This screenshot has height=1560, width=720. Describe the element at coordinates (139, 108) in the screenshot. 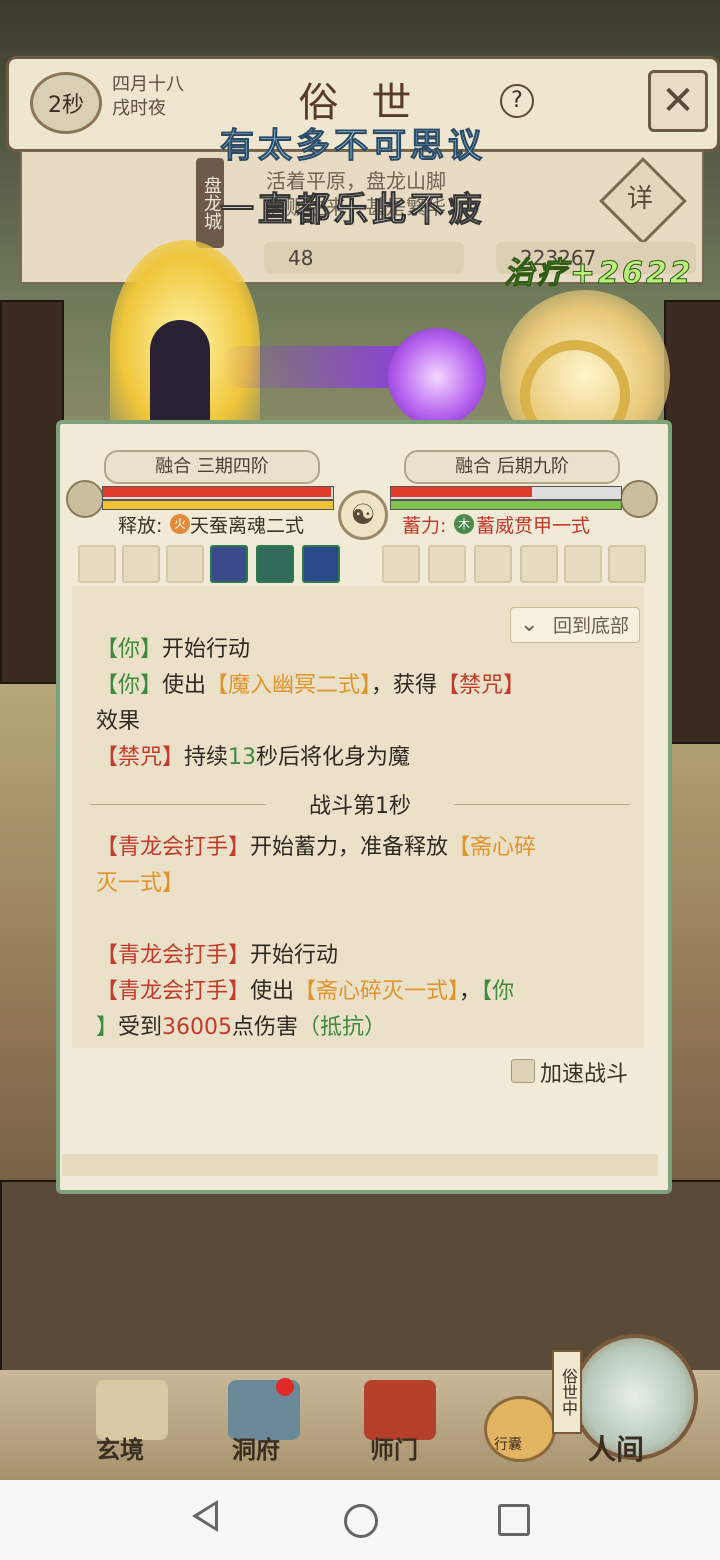

I see `time-label: 戌时夜` at that location.